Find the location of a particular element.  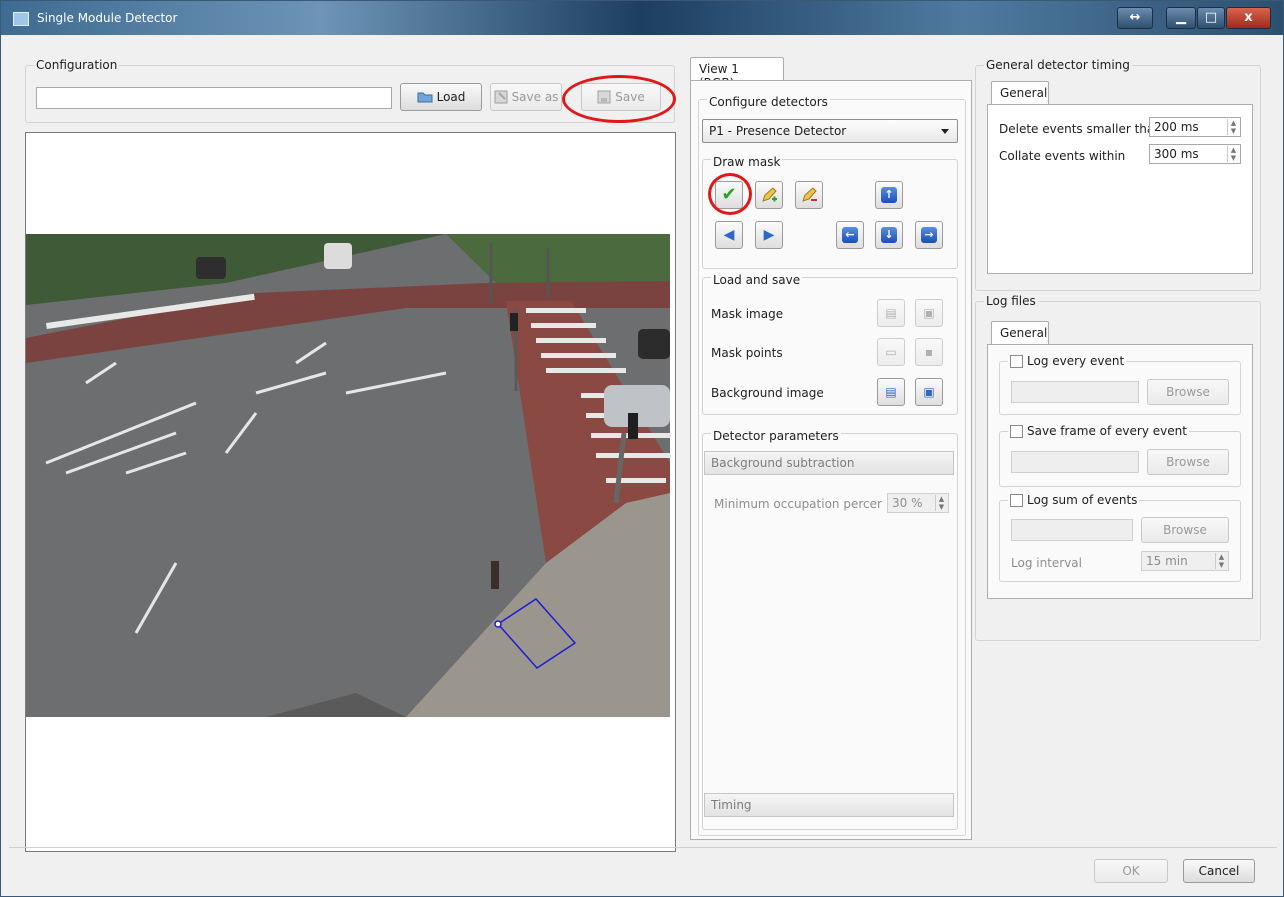

delete-events-spinner: 200 ms ▲ ▼ is located at coordinates (1195, 127).